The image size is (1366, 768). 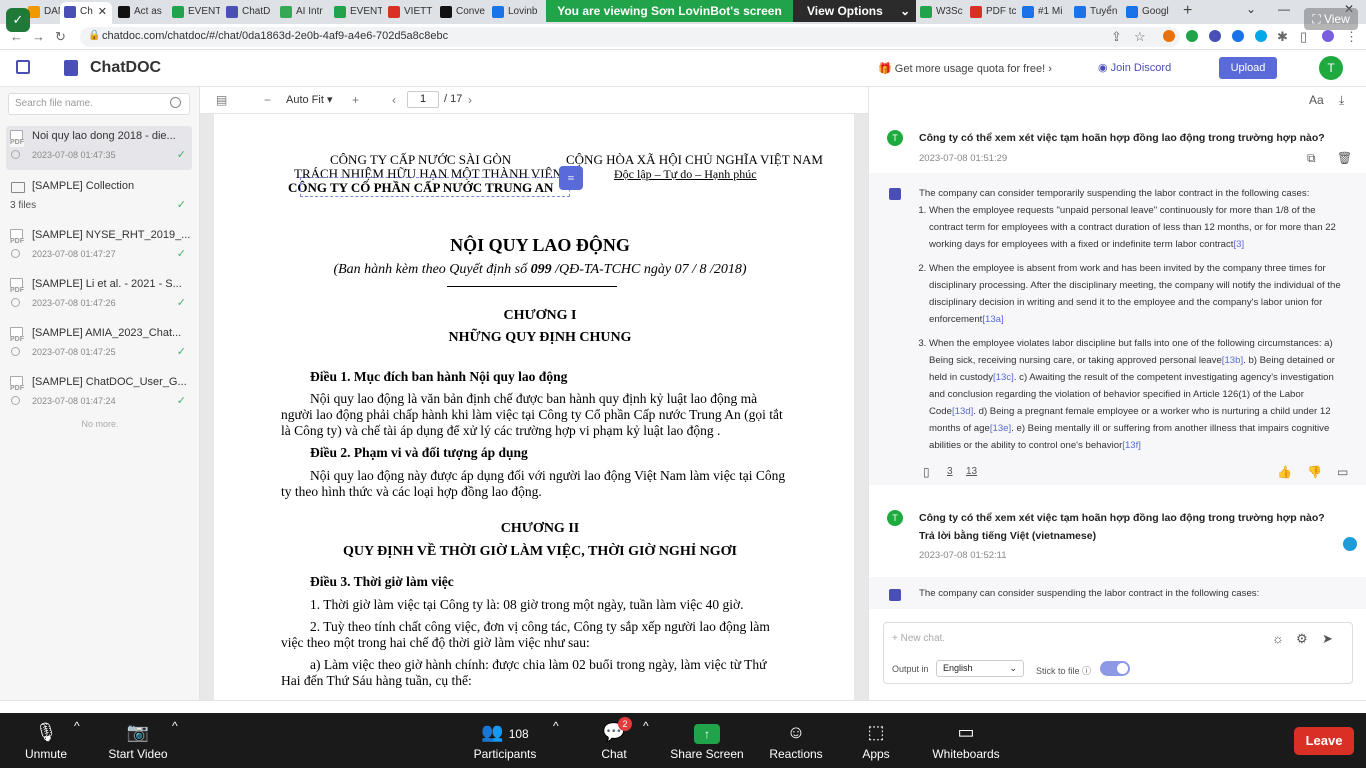 What do you see at coordinates (462, 13) in the screenshot?
I see `browser-tab: Conve` at bounding box center [462, 13].